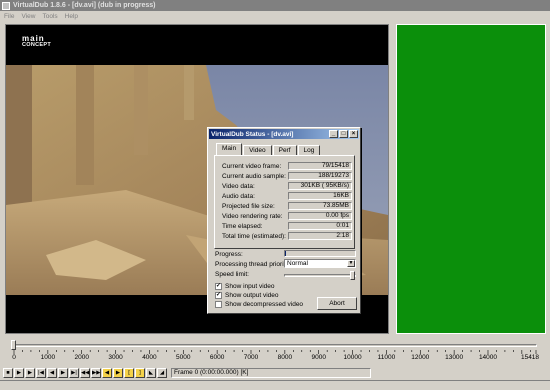 This screenshot has width=550, height=390. What do you see at coordinates (85, 372) in the screenshot?
I see `previous-keyframe-icon: ◀◀` at bounding box center [85, 372].